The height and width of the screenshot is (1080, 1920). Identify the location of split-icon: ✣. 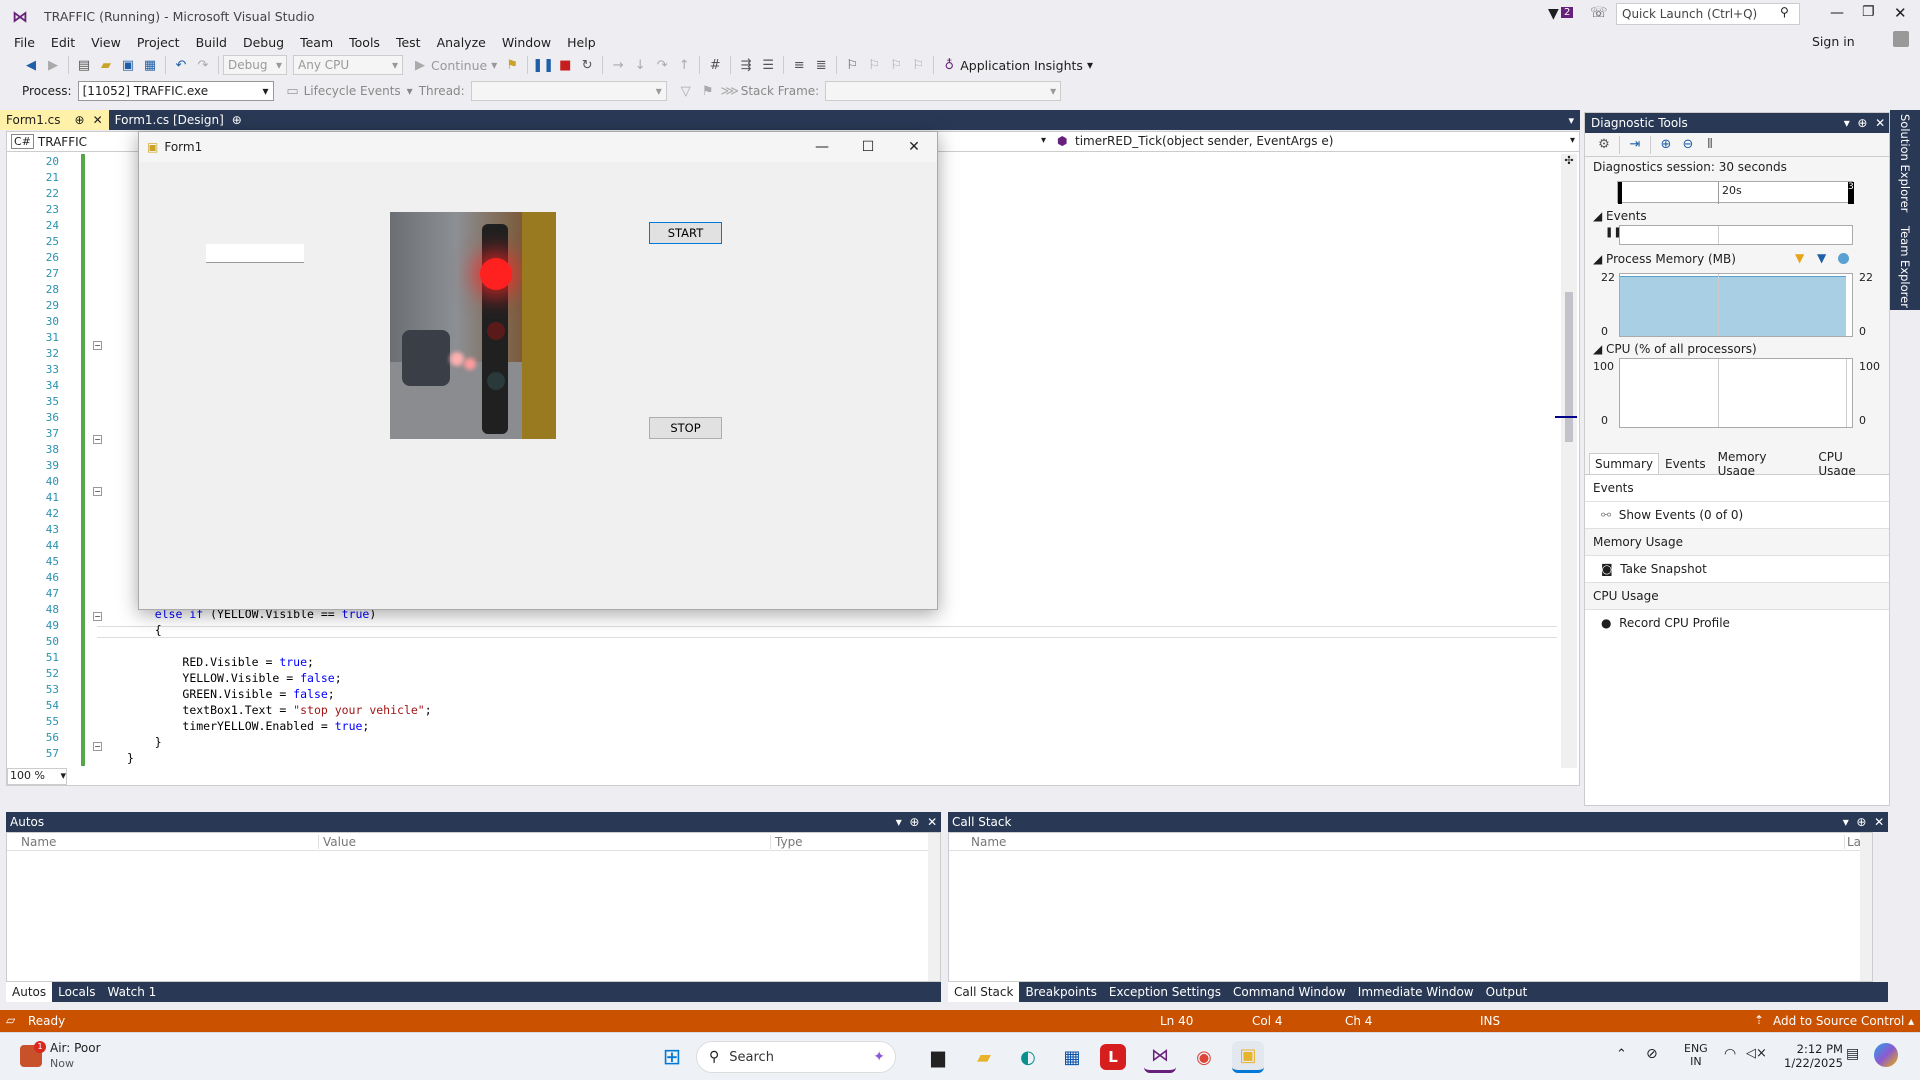
(1569, 161).